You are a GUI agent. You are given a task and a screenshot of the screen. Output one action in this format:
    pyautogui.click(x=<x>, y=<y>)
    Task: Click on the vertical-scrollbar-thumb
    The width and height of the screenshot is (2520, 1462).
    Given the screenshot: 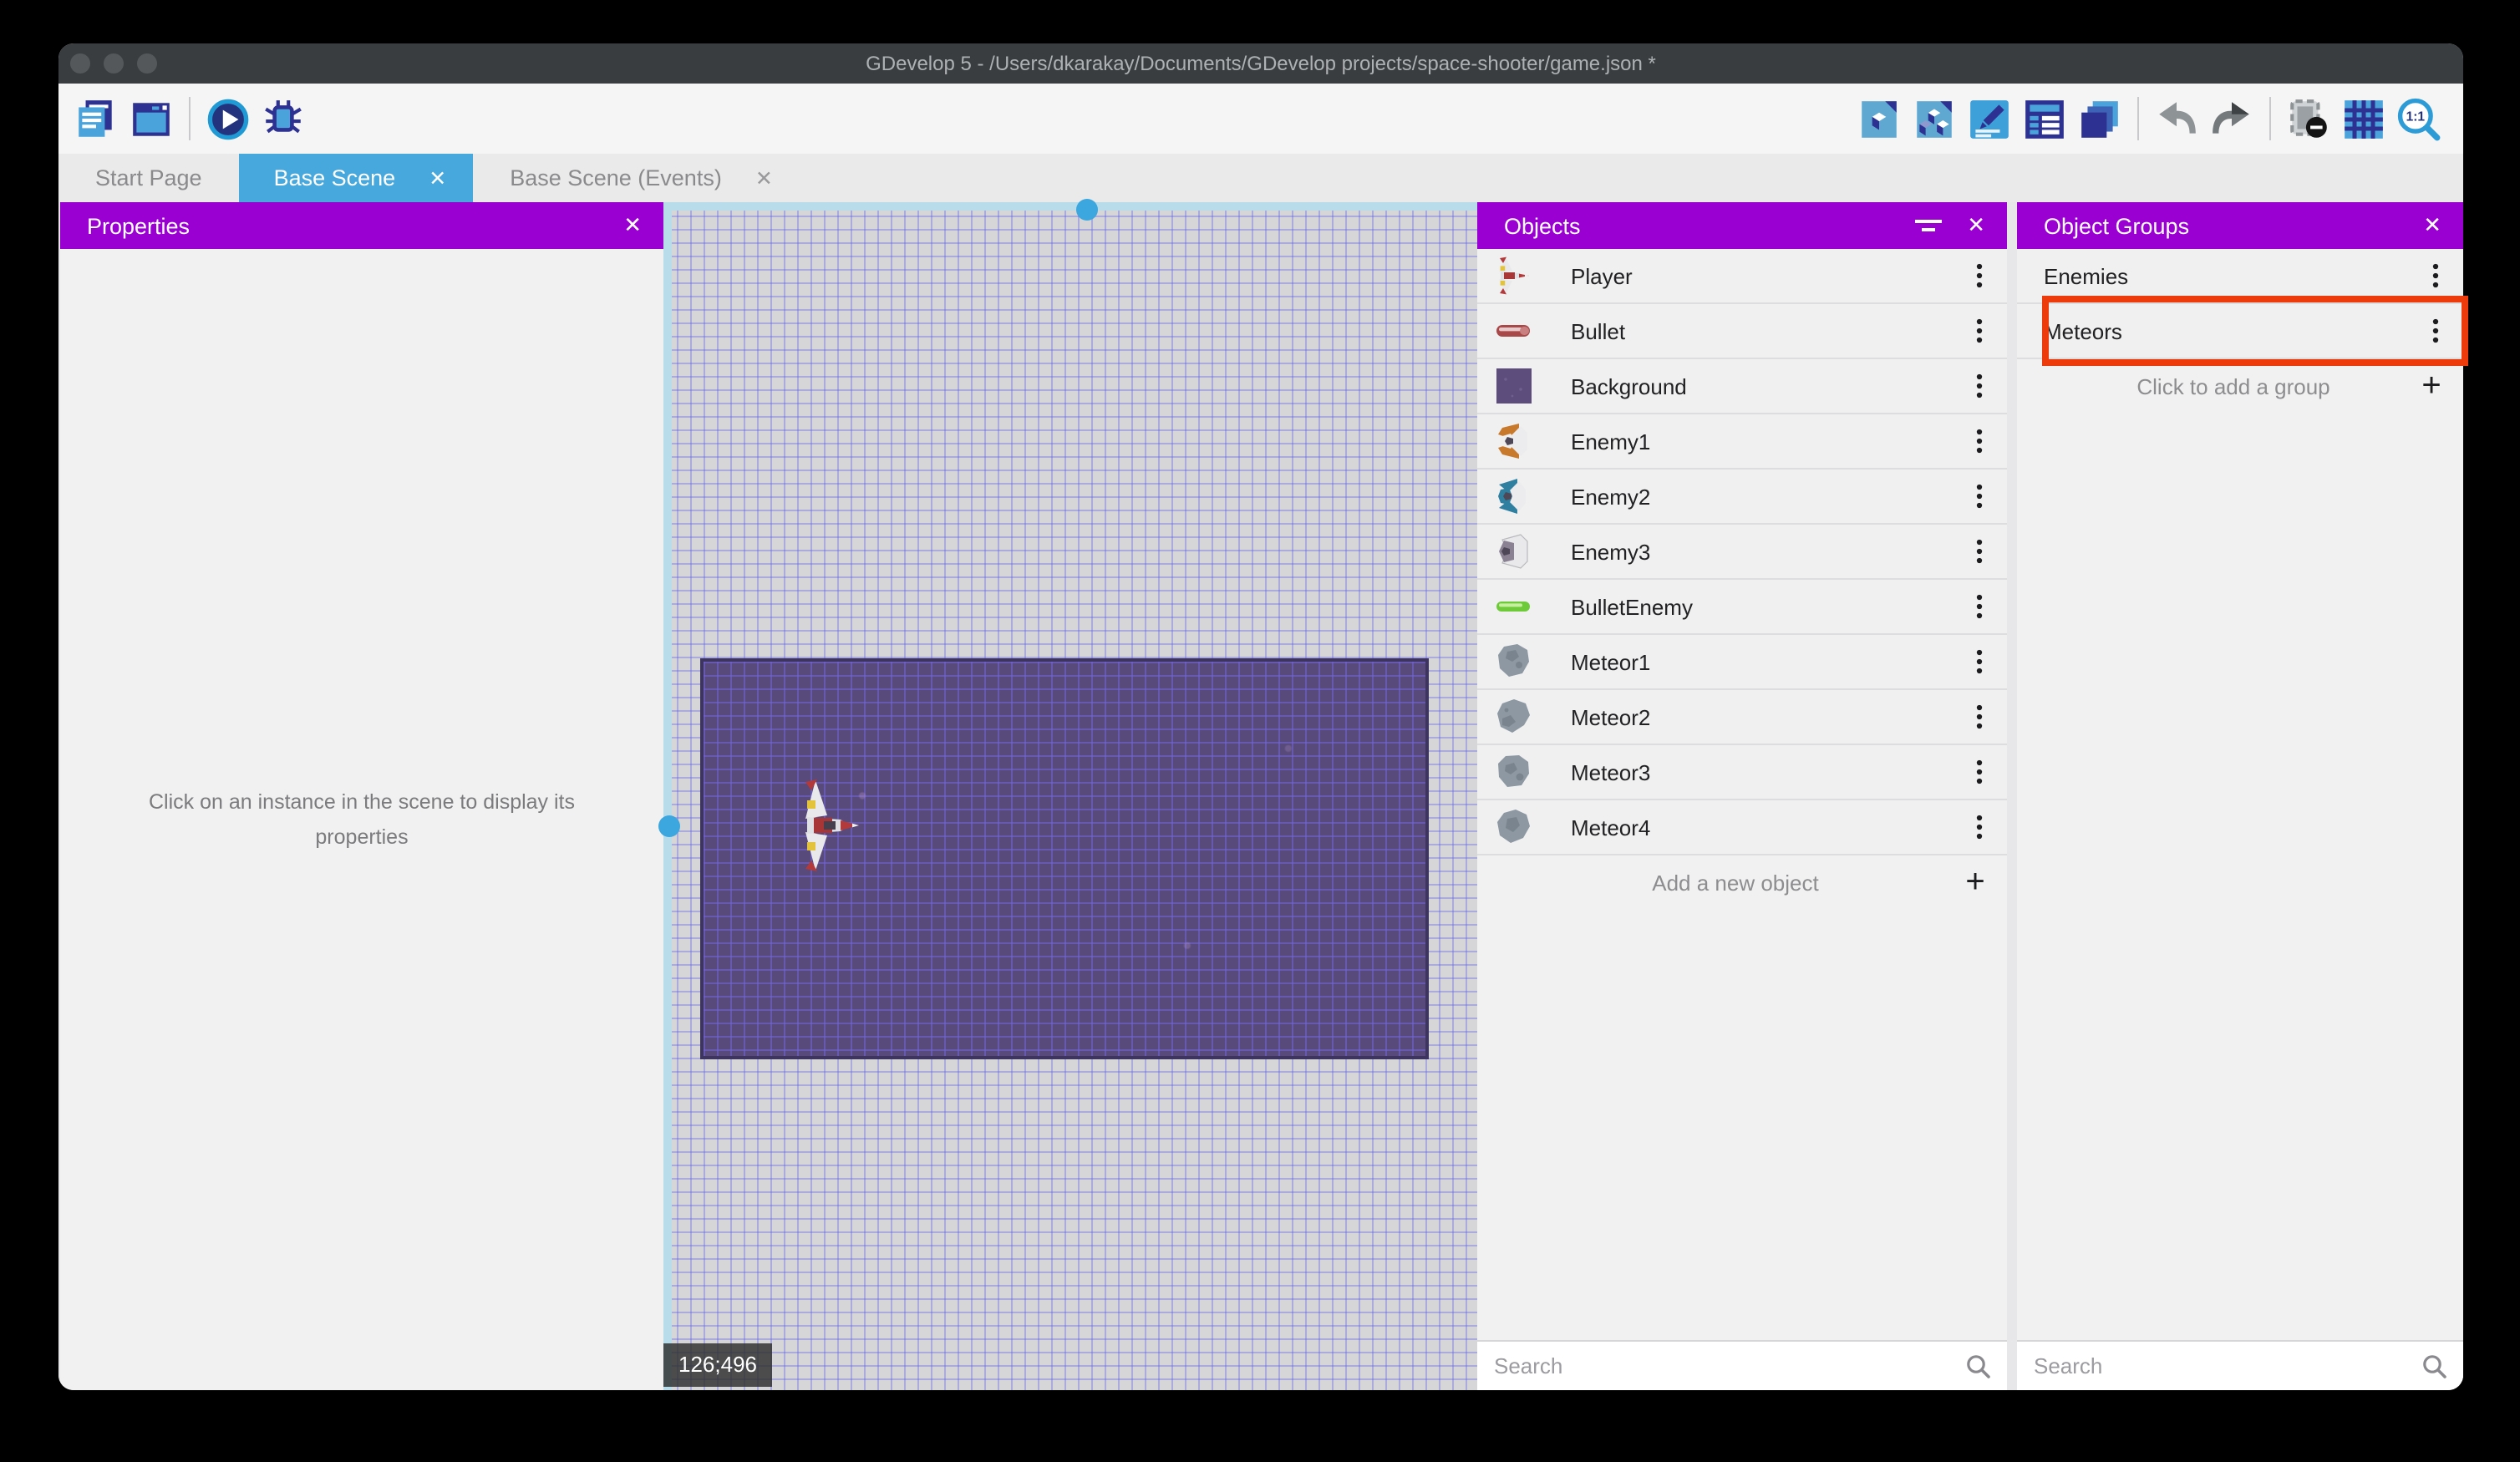 What is the action you would take?
    pyautogui.click(x=669, y=826)
    